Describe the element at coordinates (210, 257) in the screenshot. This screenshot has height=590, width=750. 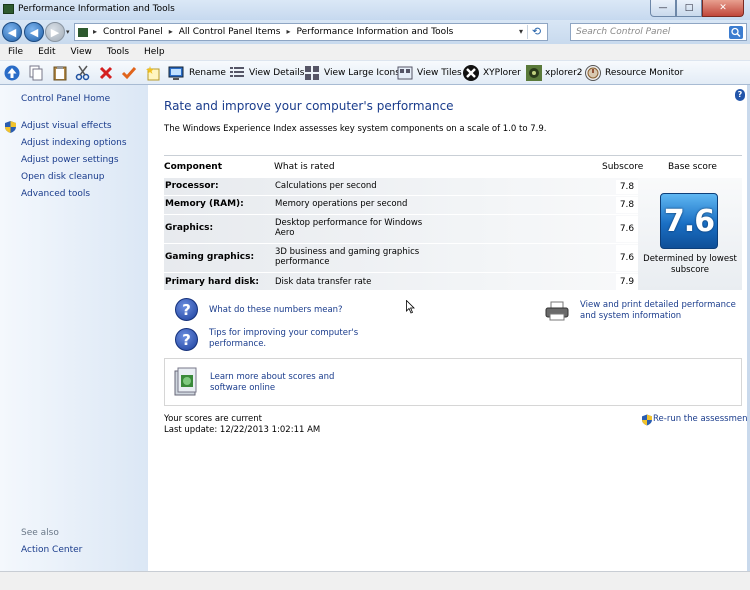
I see `row-component-gaming-graphics: Gaming graphics:` at that location.